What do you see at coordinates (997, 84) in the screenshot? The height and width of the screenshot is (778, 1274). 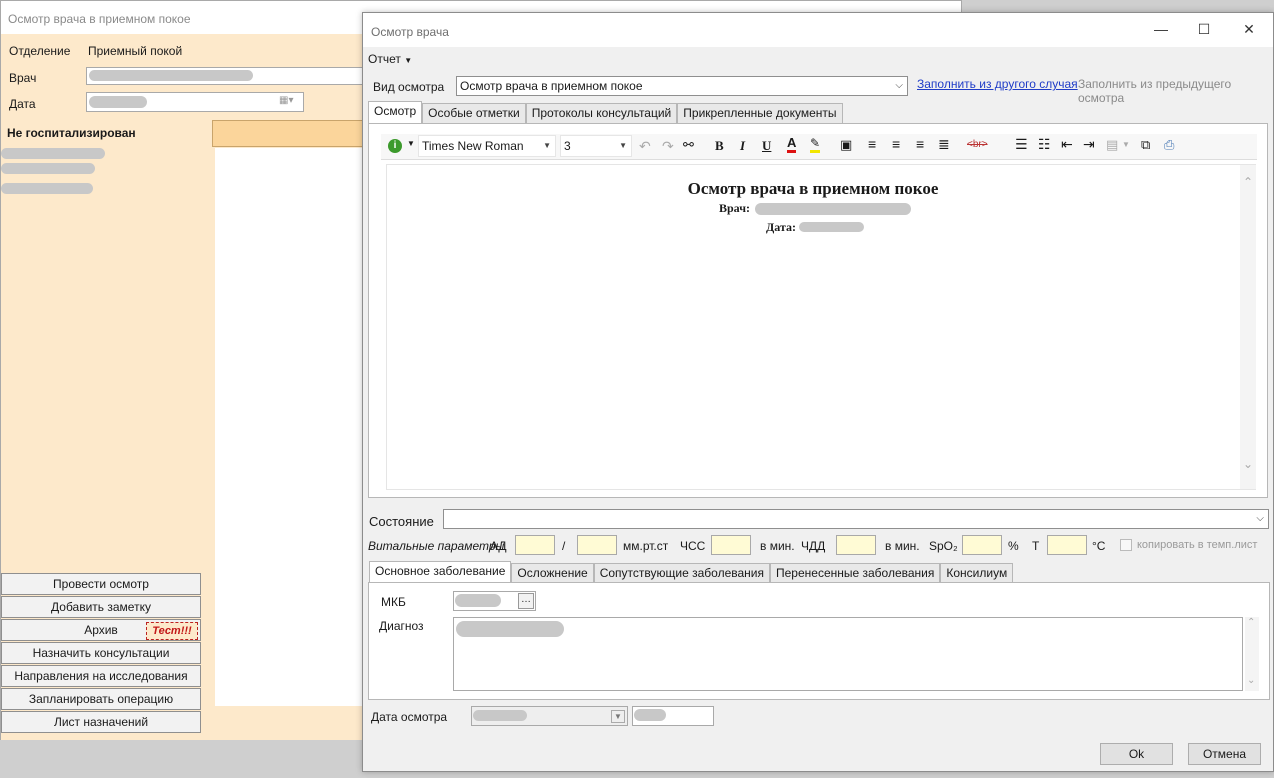 I see `fill-from-other-case-link: Заполнить из другого случая` at bounding box center [997, 84].